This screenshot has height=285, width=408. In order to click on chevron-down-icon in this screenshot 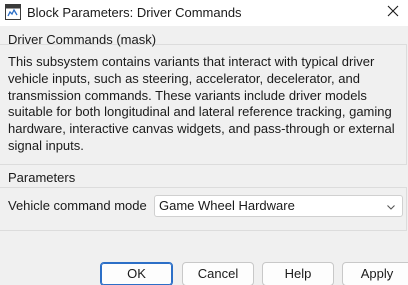, I will do `click(391, 206)`.